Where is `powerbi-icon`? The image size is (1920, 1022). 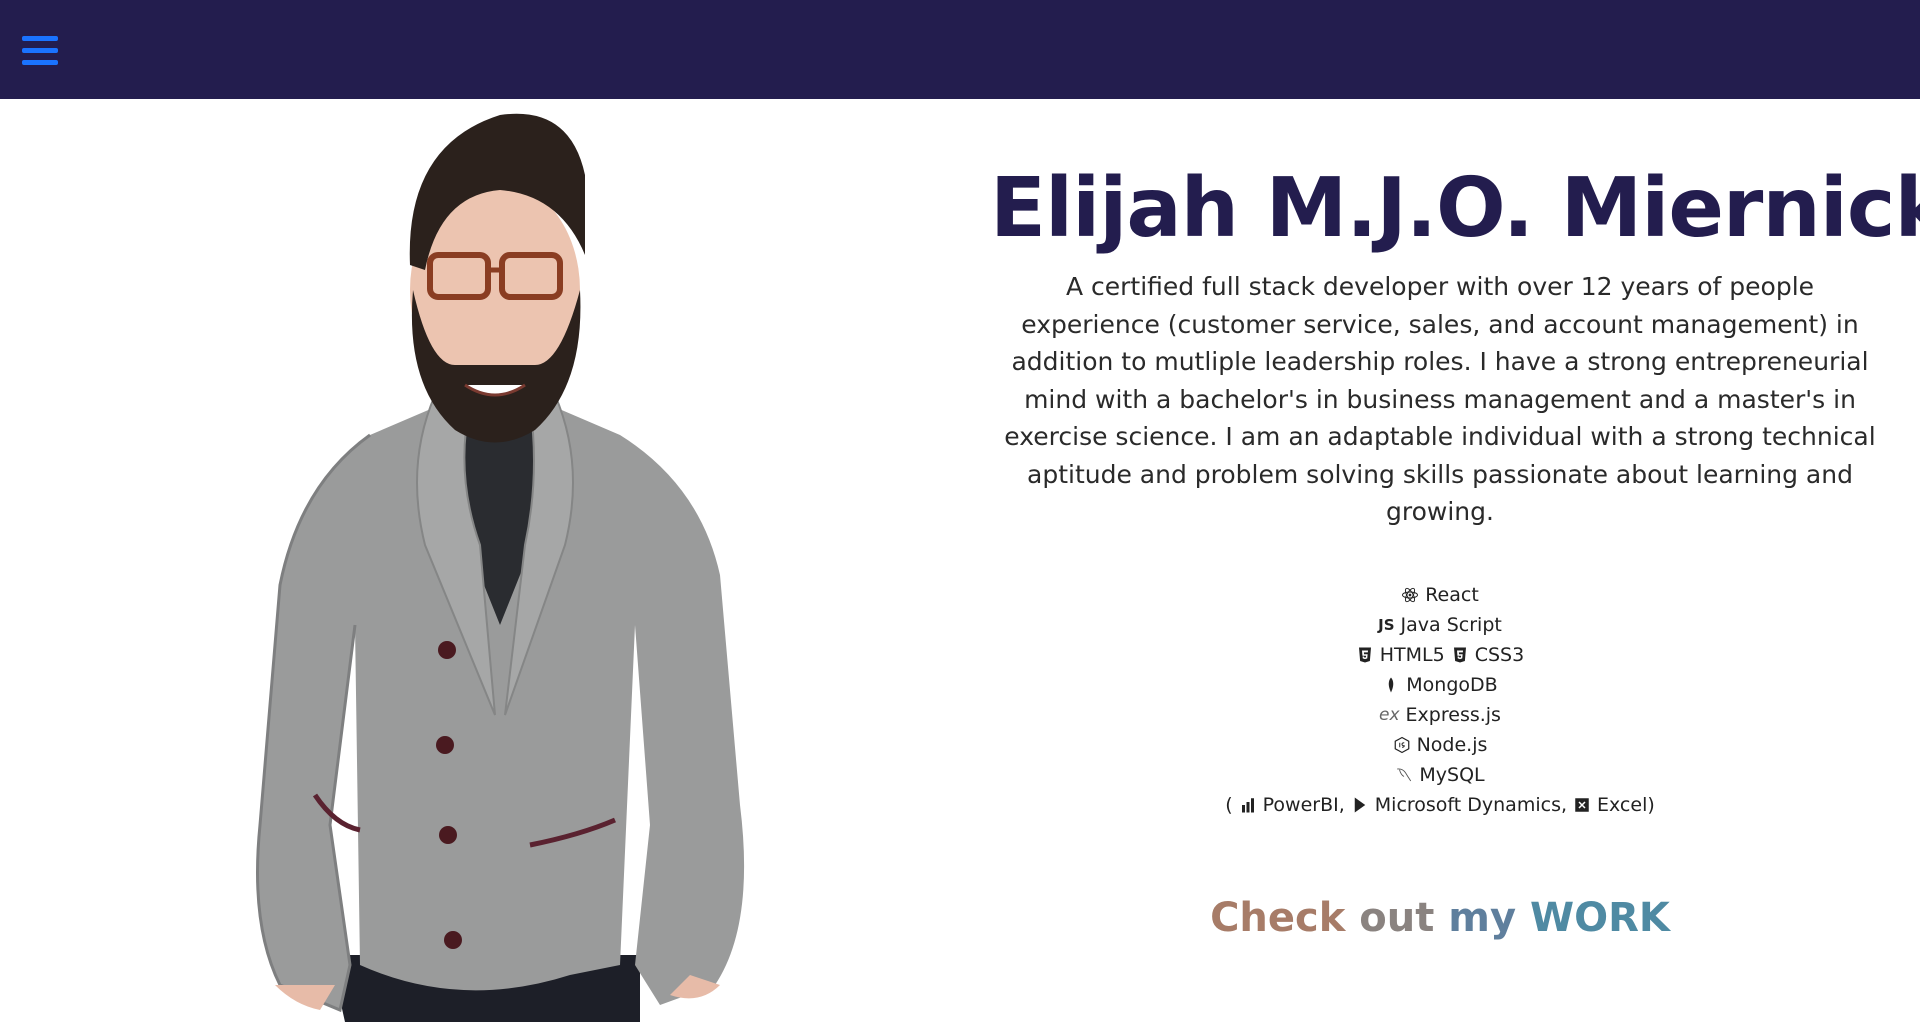 powerbi-icon is located at coordinates (1248, 805).